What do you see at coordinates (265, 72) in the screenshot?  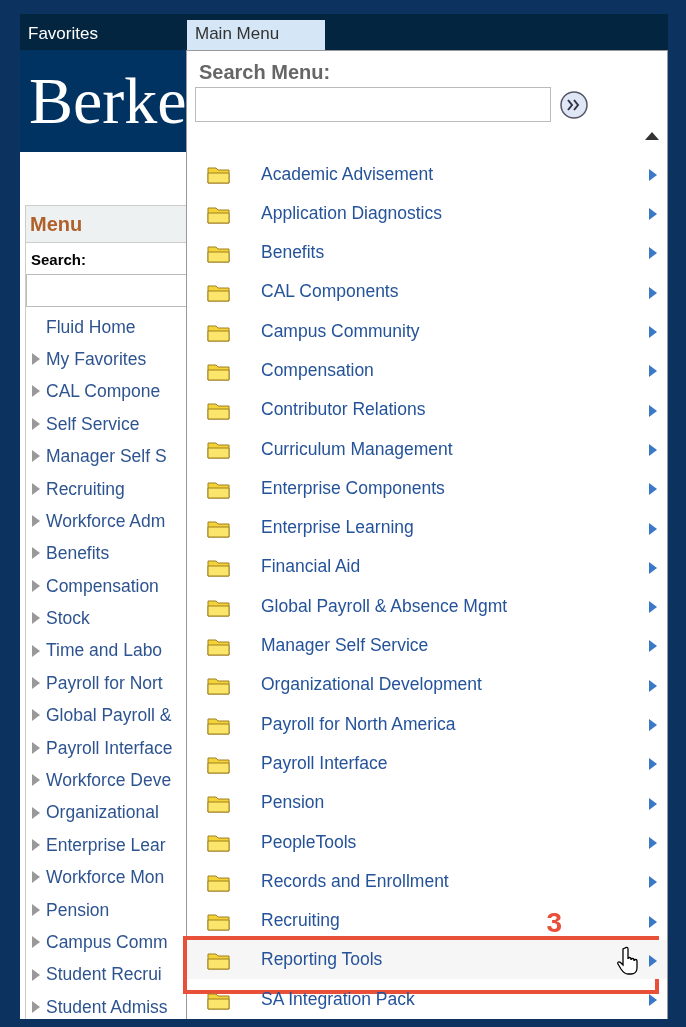 I see `search-menu-label: Search Menu:` at bounding box center [265, 72].